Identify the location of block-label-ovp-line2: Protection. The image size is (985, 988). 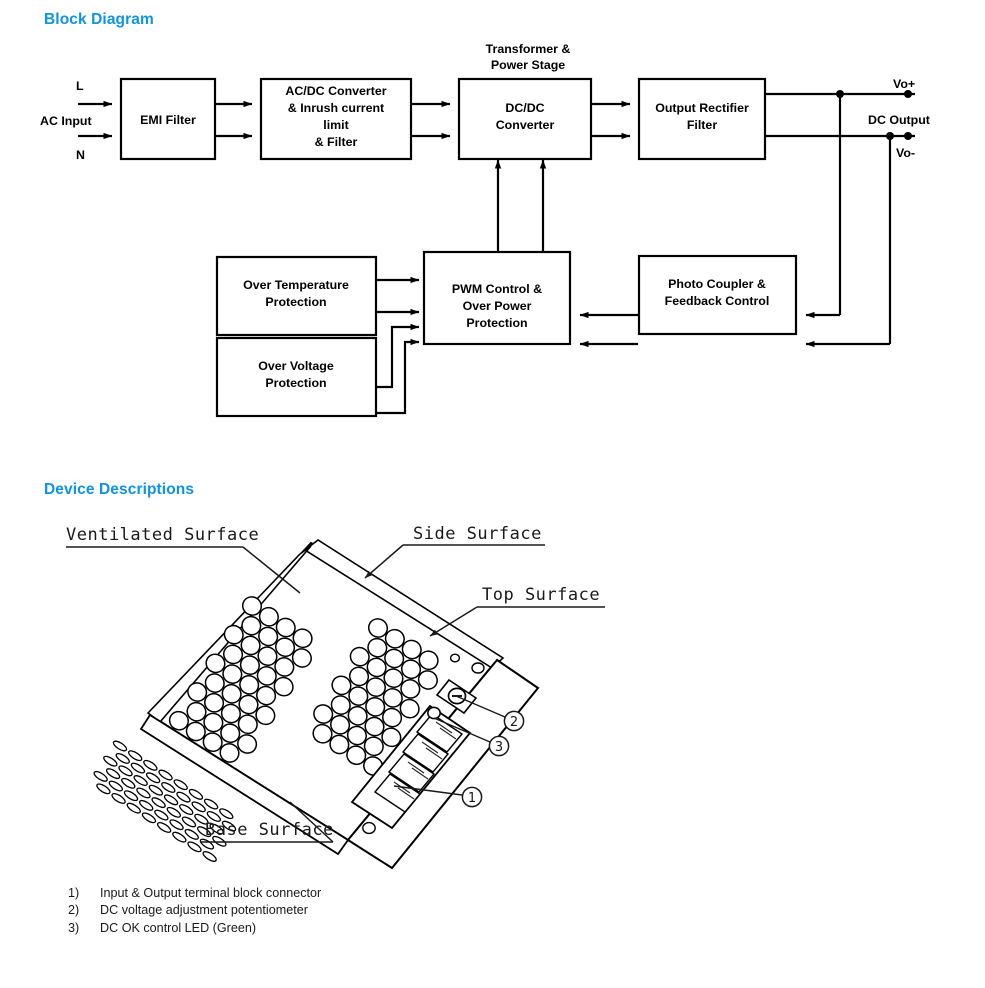
(295, 383).